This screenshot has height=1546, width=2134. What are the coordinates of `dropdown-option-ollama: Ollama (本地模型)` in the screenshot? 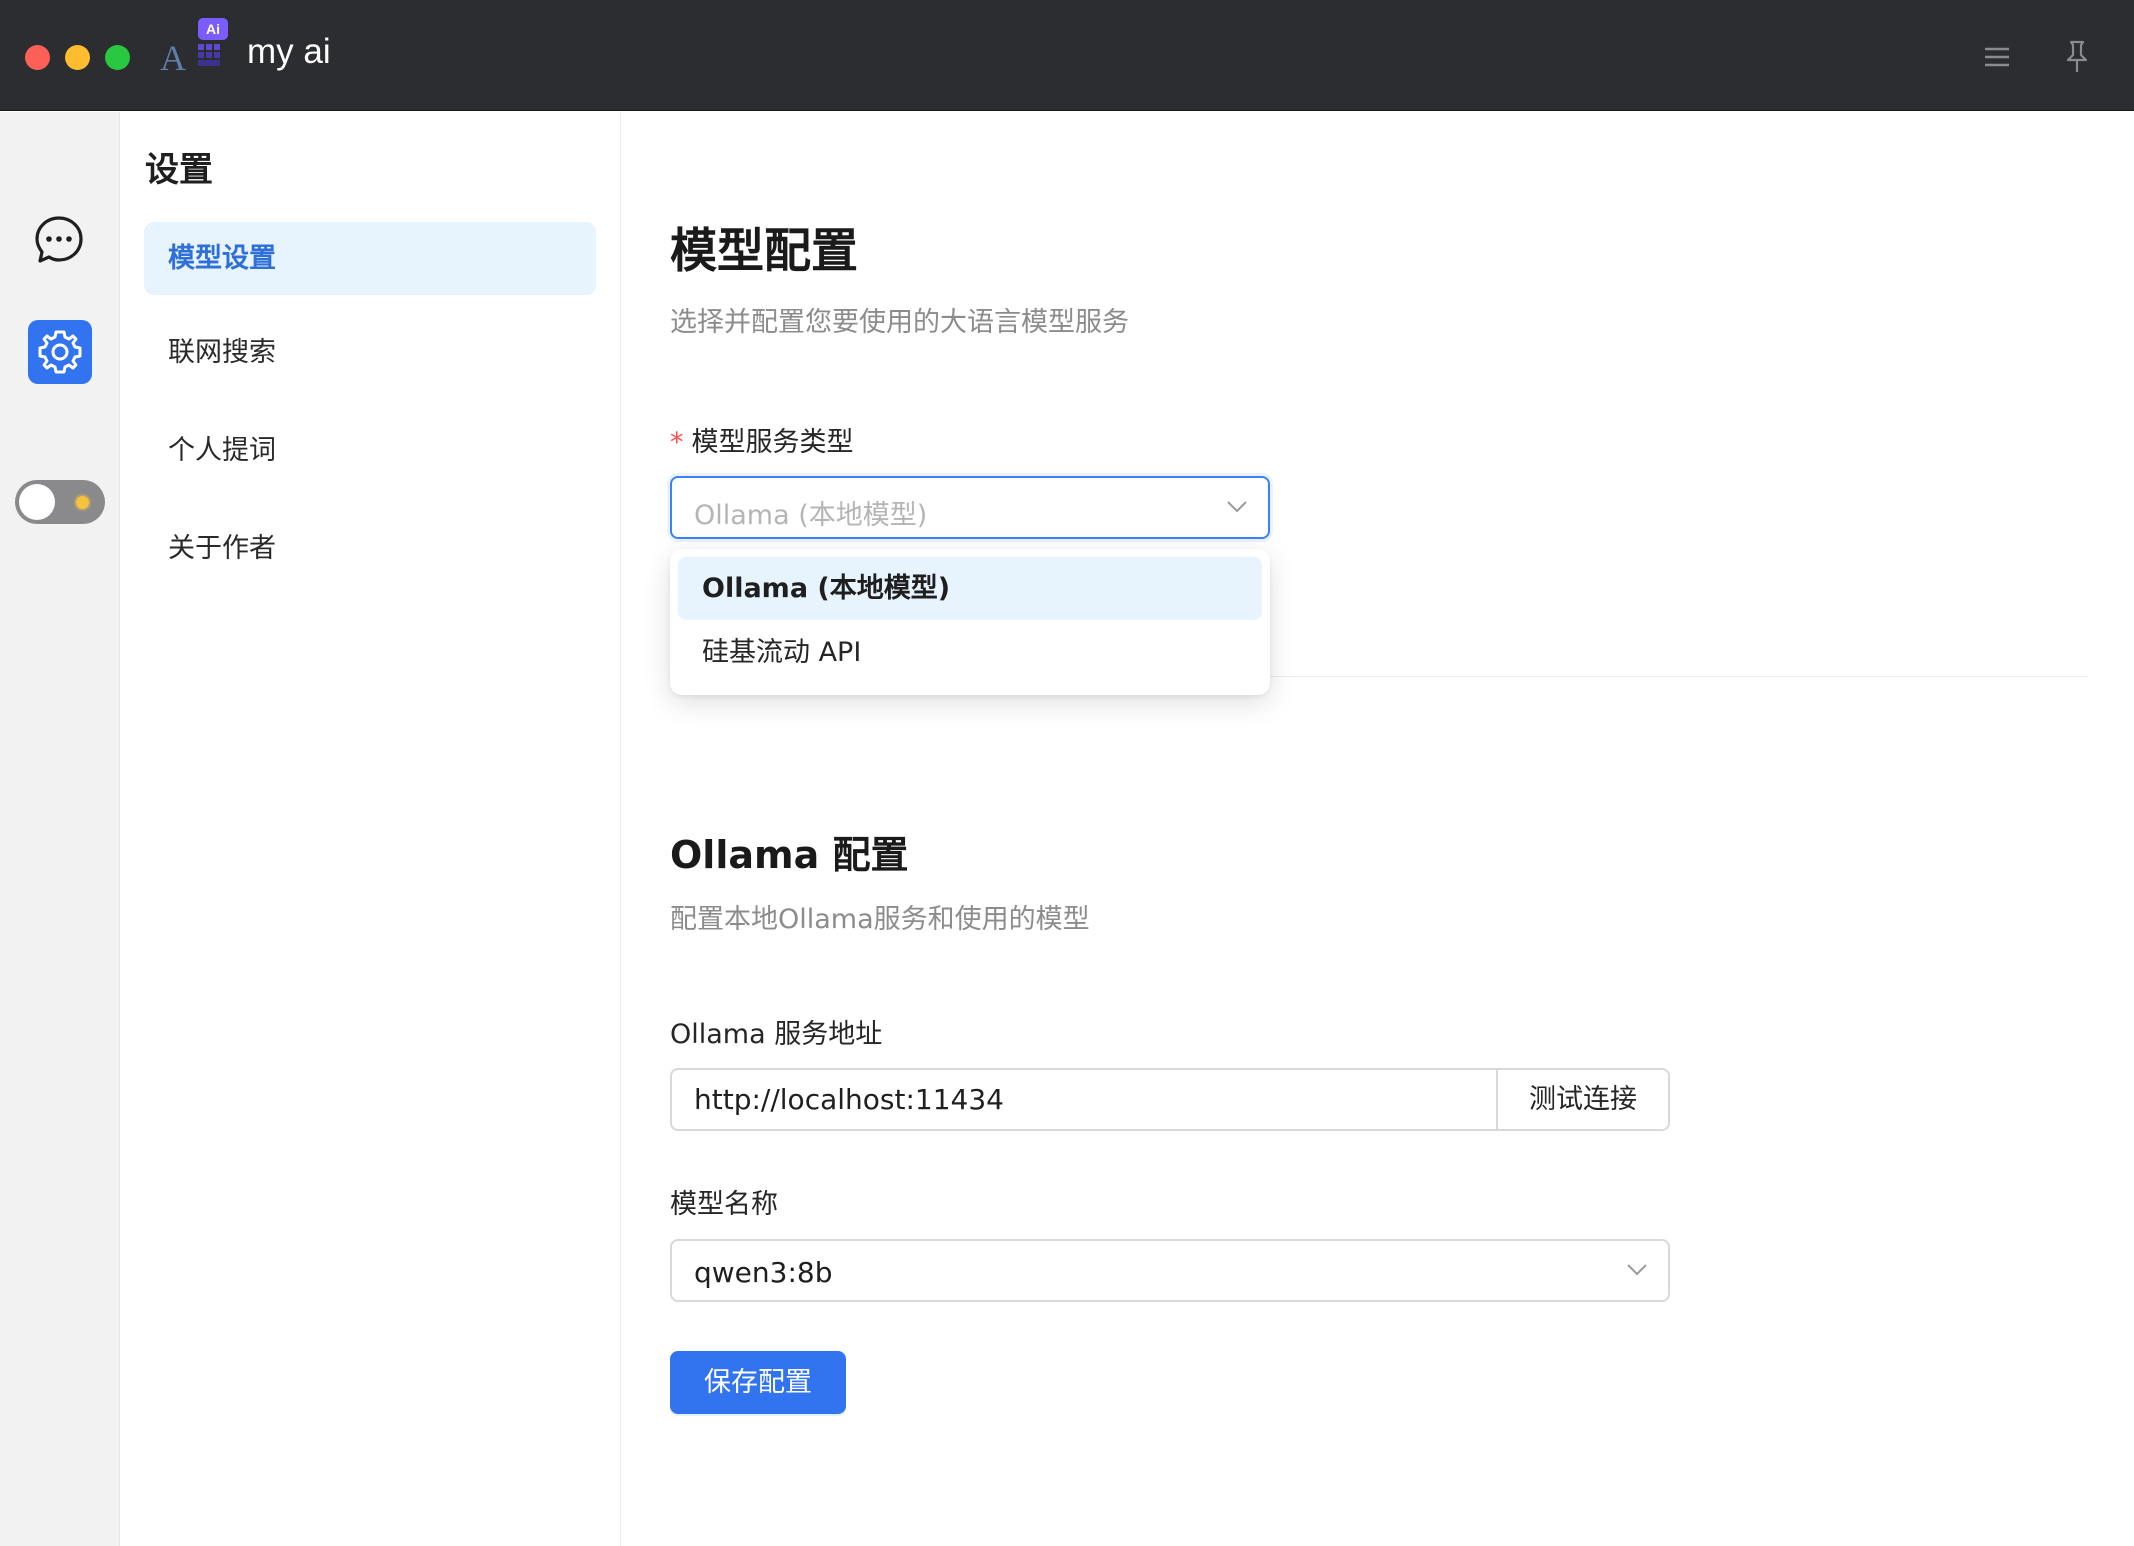 It's located at (970, 588).